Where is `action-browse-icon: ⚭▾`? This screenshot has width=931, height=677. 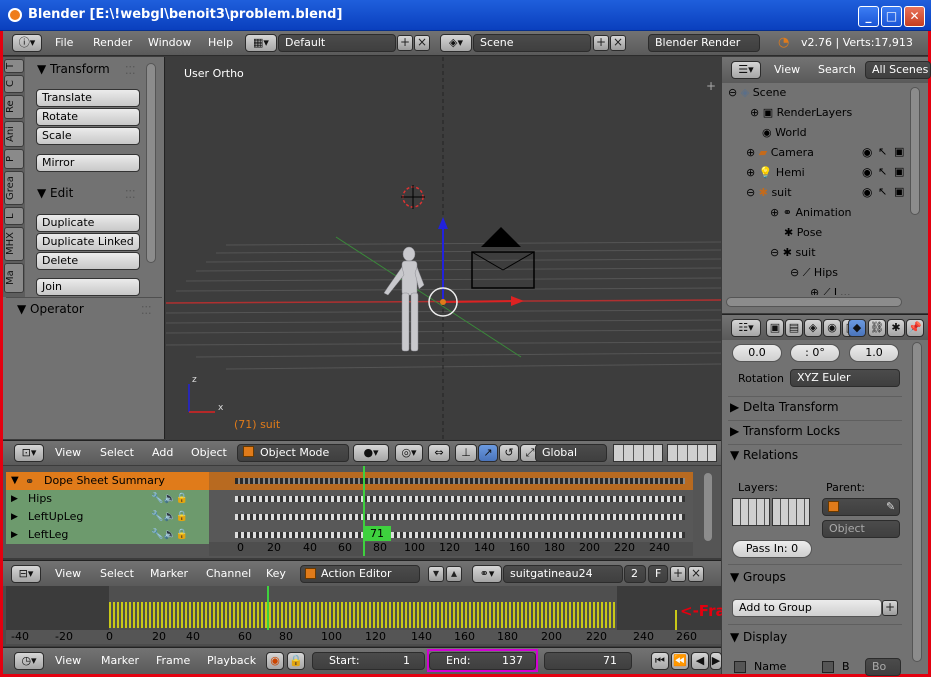
action-browse-icon: ⚭▾ is located at coordinates (487, 574).